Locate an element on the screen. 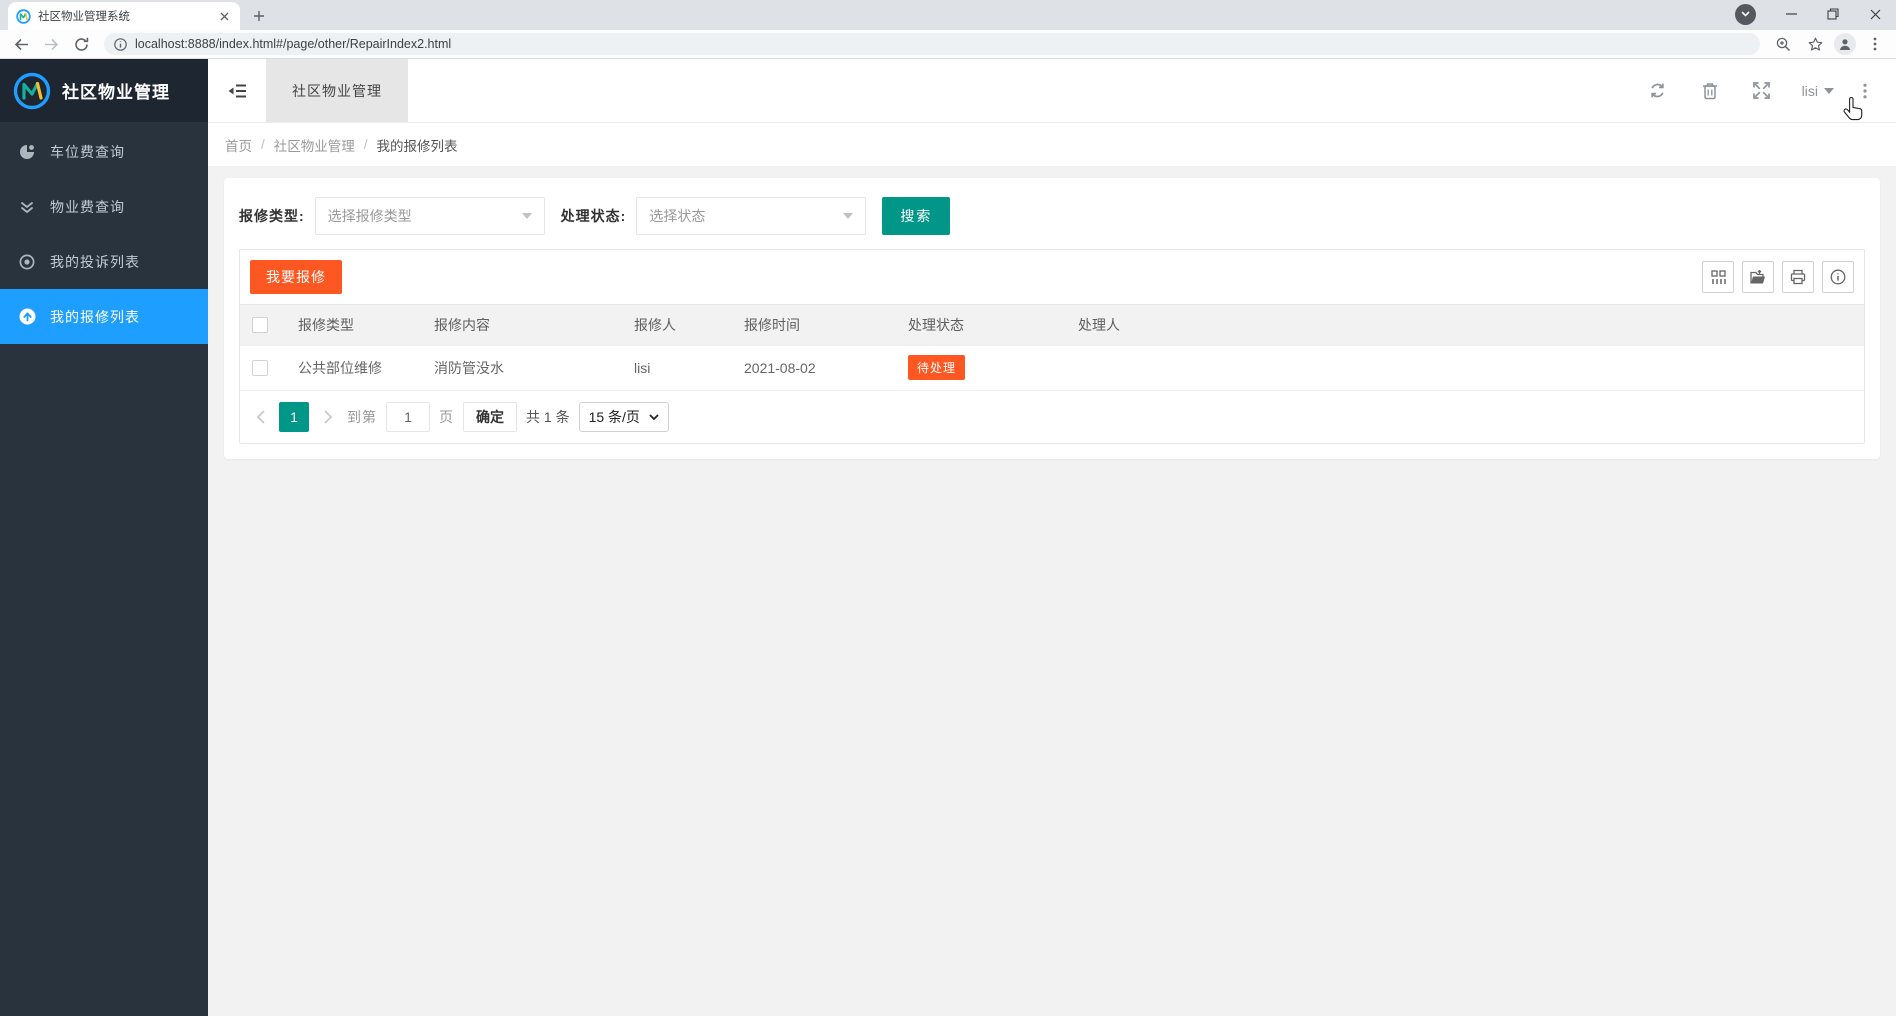 This screenshot has height=1016, width=1896. breadcrumb-home: 首页 is located at coordinates (238, 145).